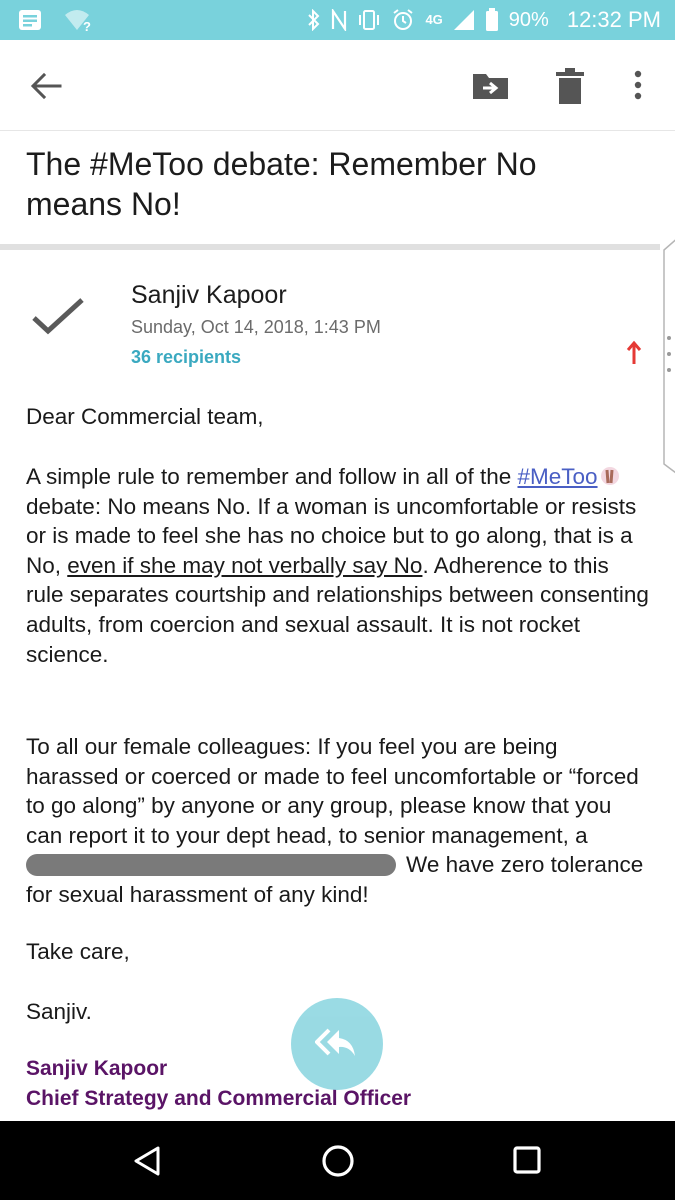 Image resolution: width=675 pixels, height=1200 pixels. I want to click on wifi-question-icon: ?, so click(78, 21).